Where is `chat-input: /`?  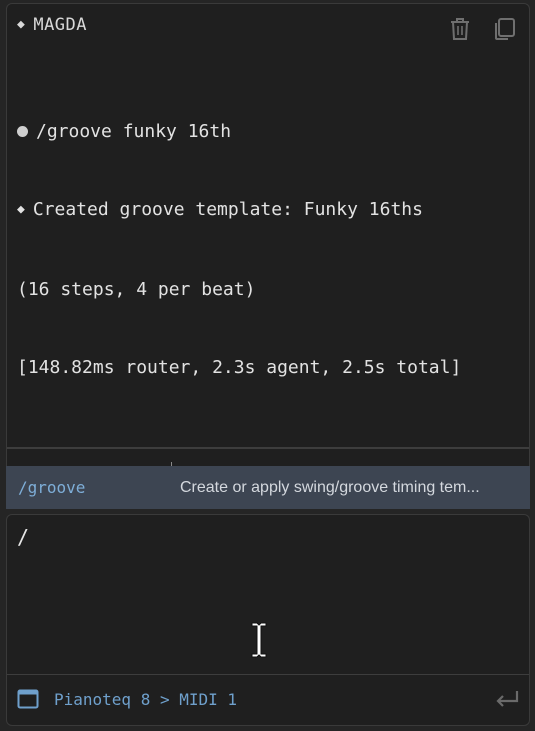 chat-input: / is located at coordinates (23, 537).